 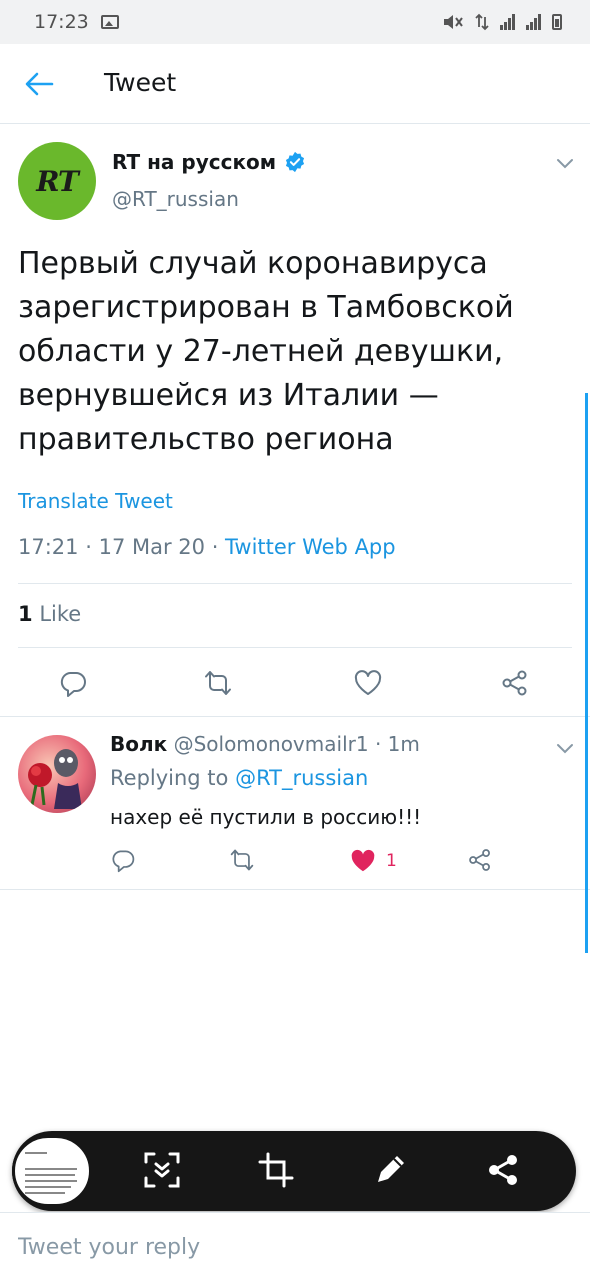 I want to click on tweet-source: Twitter Web App, so click(x=310, y=547).